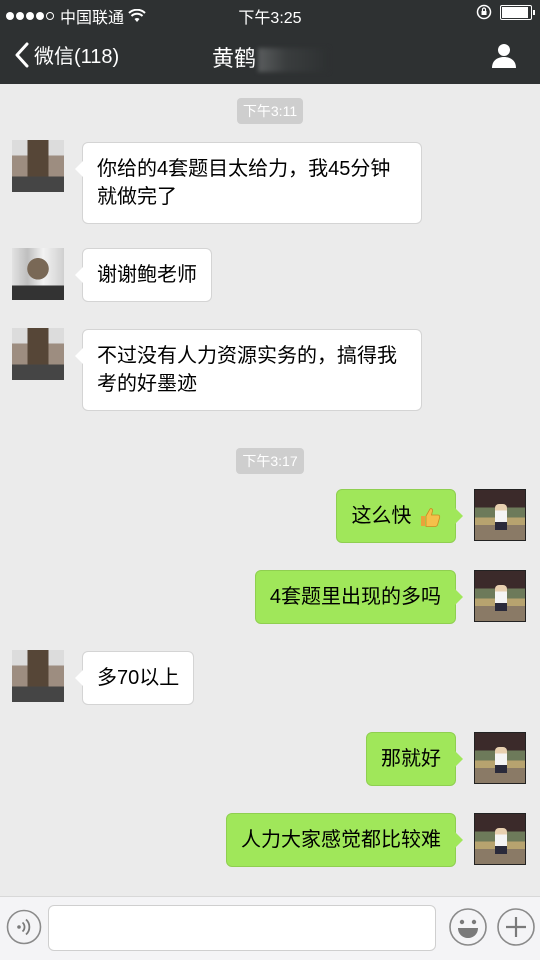 The height and width of the screenshot is (960, 540). Describe the element at coordinates (248, 183) in the screenshot. I see `message-bubble: 你给的4套题目太给力，我45分钟就做完了` at that location.